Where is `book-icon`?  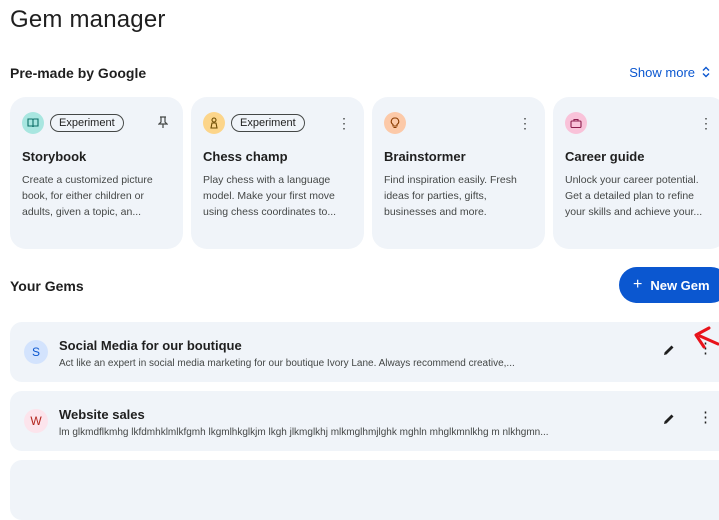
book-icon is located at coordinates (33, 123).